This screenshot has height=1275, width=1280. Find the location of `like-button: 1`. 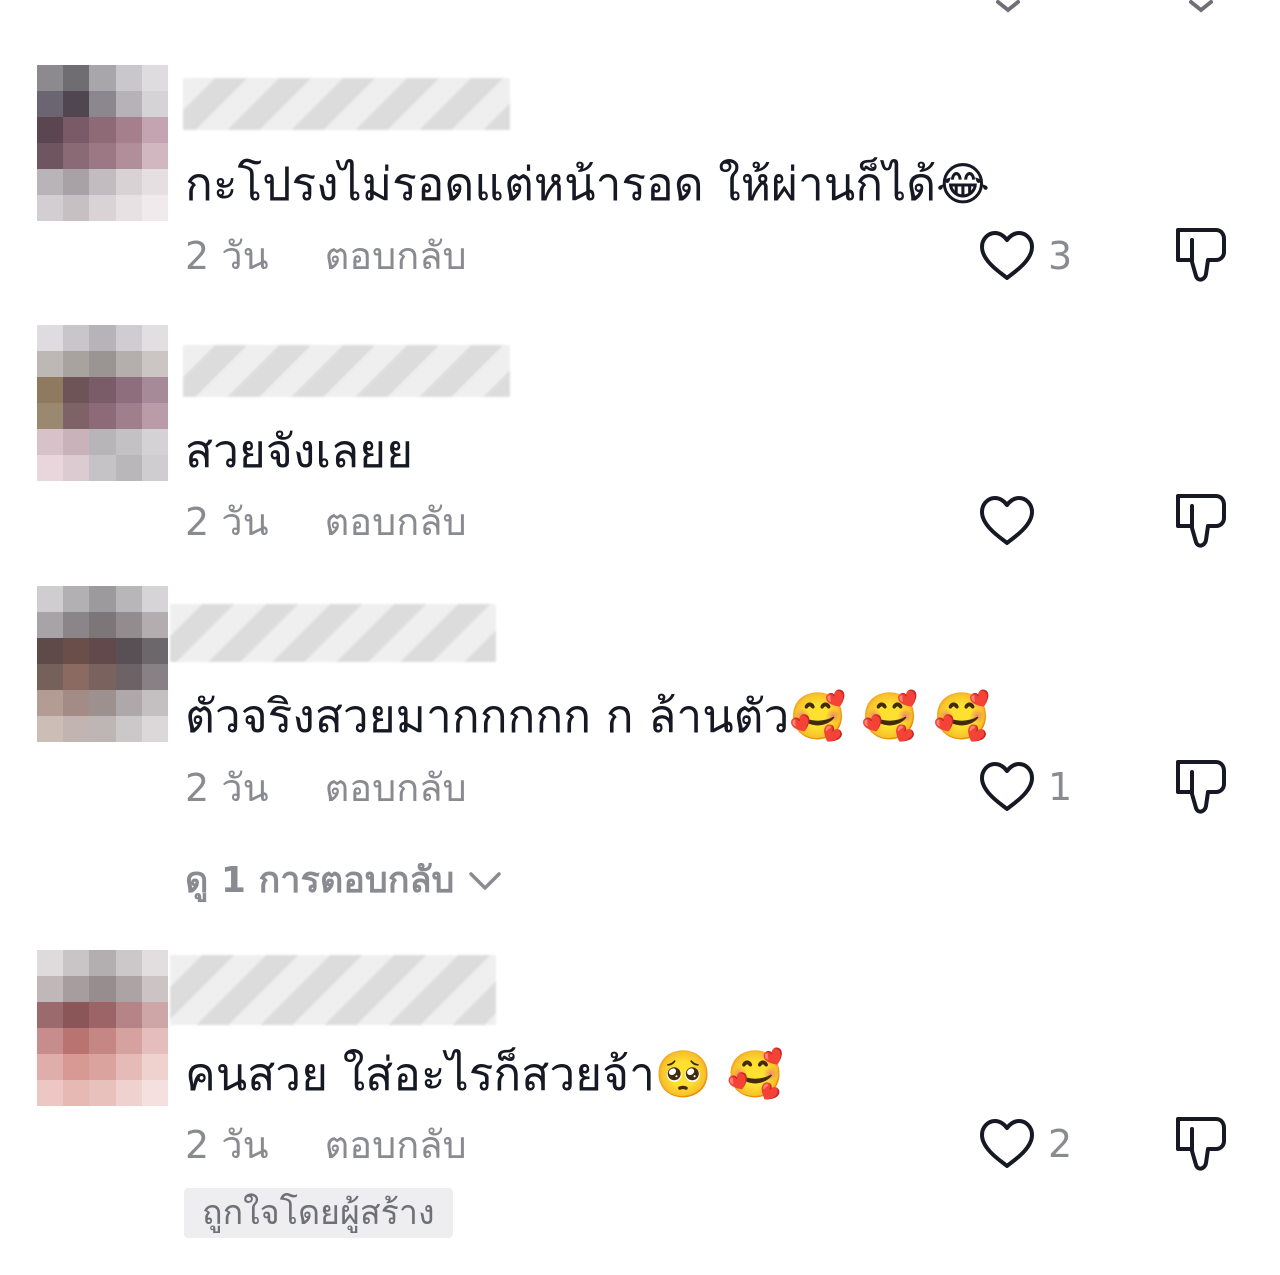

like-button: 1 is located at coordinates (1025, 787).